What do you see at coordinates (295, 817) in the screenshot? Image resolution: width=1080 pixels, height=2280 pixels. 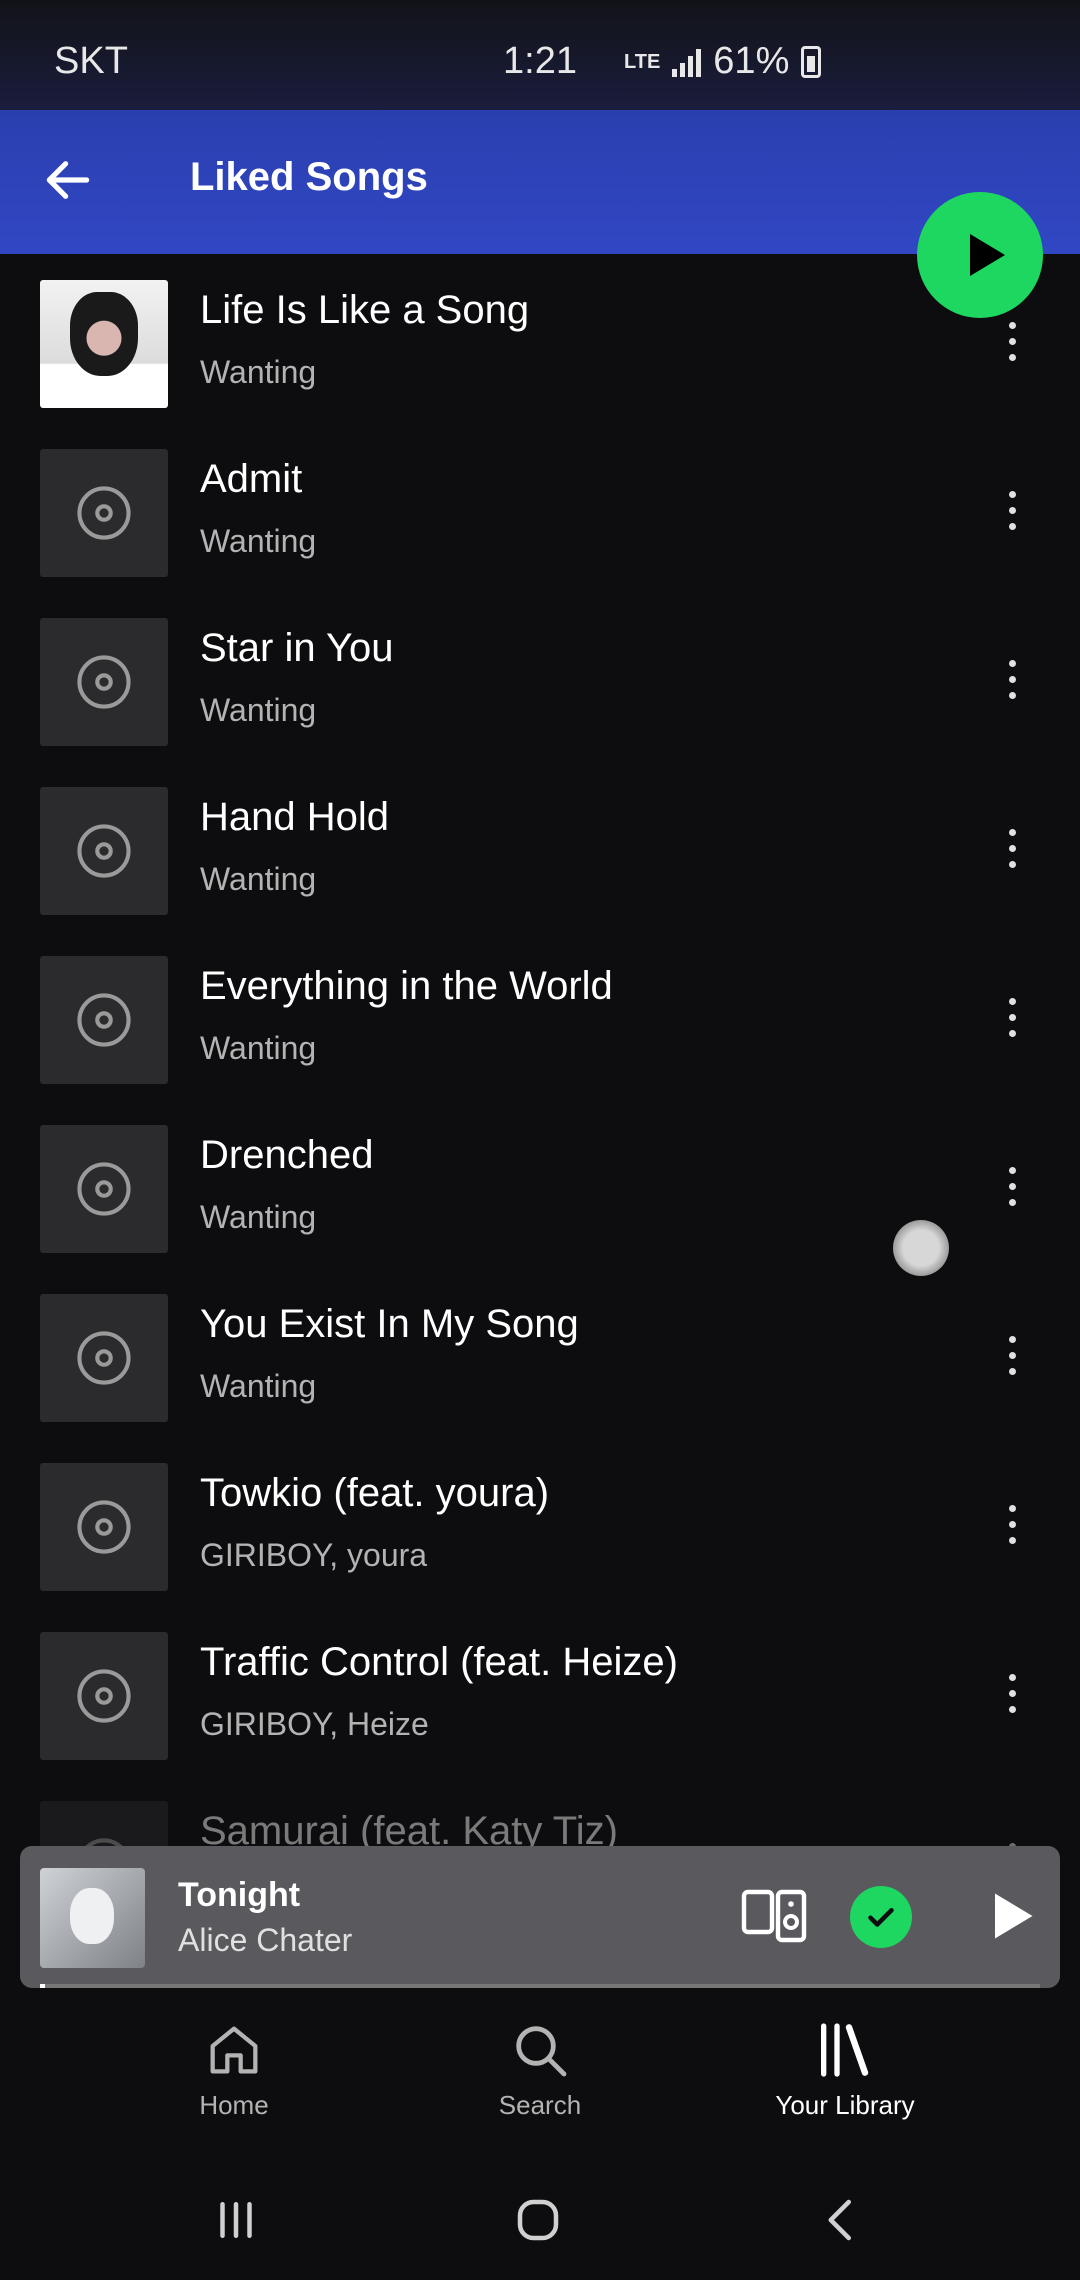 I see `song-title: Hand Hold` at bounding box center [295, 817].